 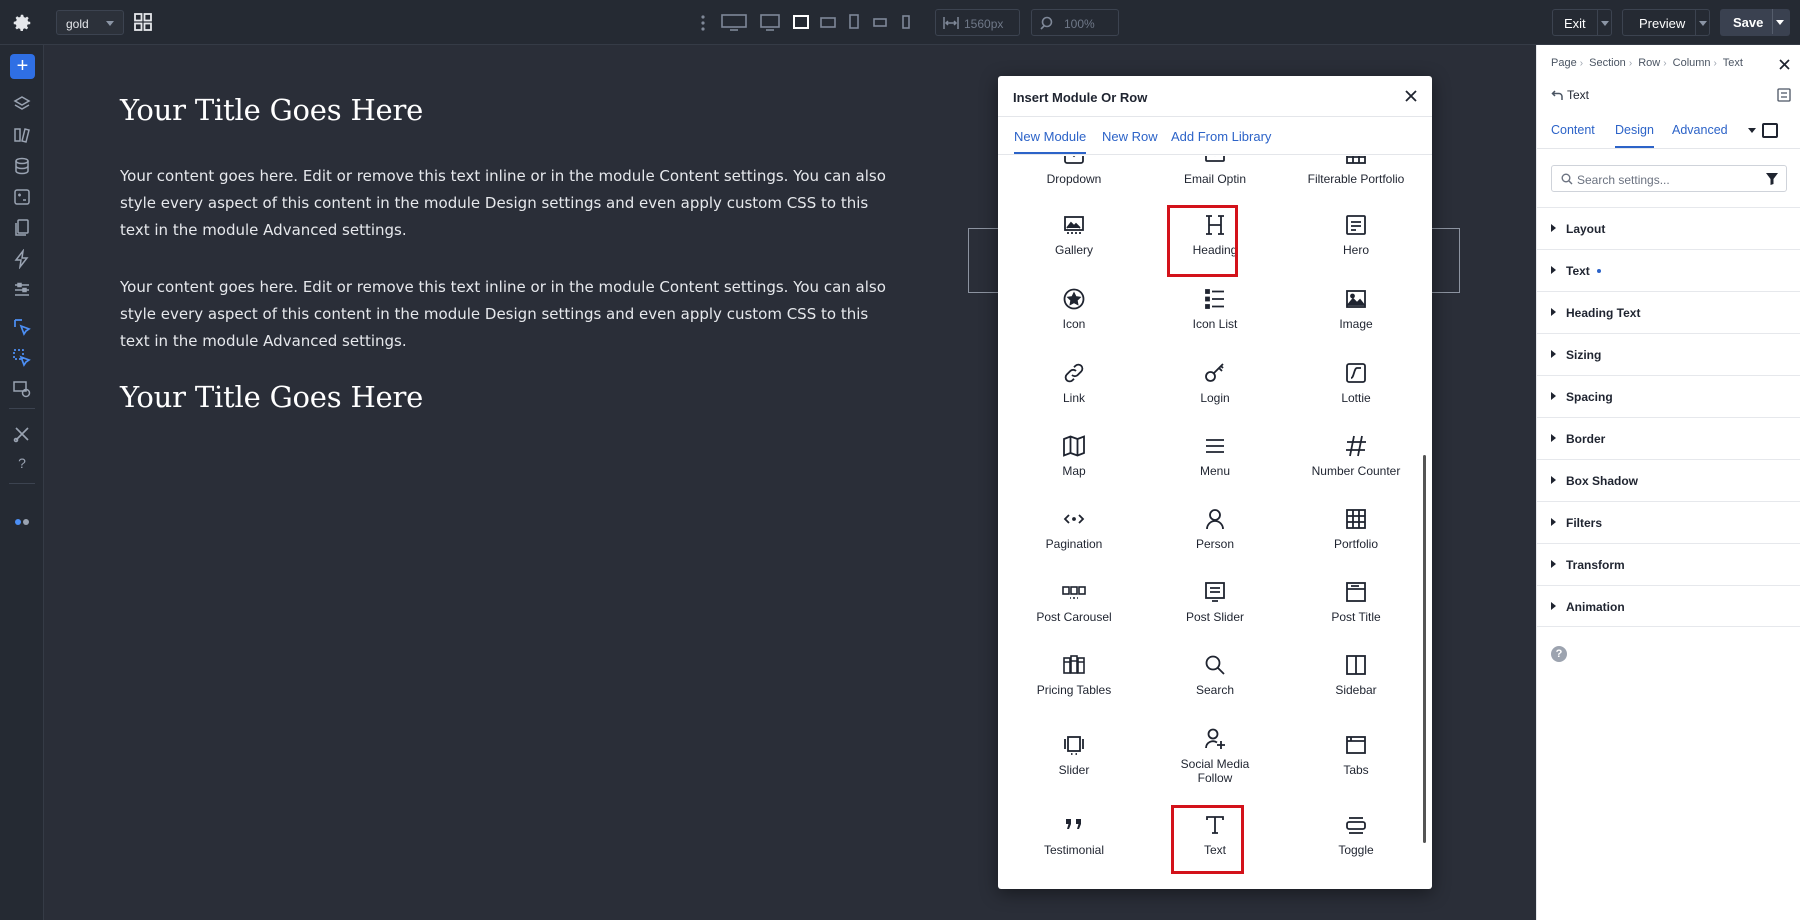 What do you see at coordinates (22, 327) in the screenshot?
I see `select-tool-icon` at bounding box center [22, 327].